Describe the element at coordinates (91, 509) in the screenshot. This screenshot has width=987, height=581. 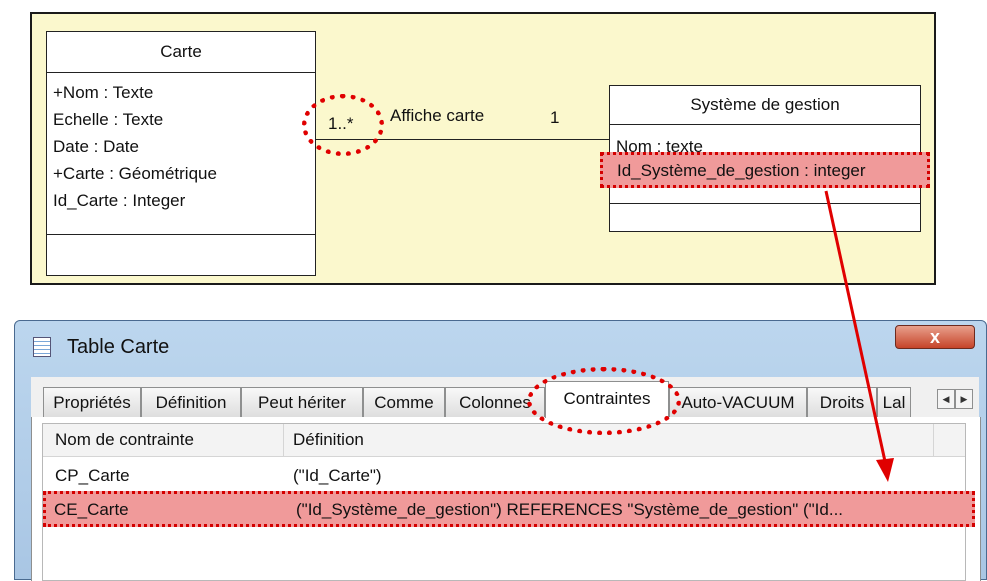
I see `constraint-name: CE_Carte` at that location.